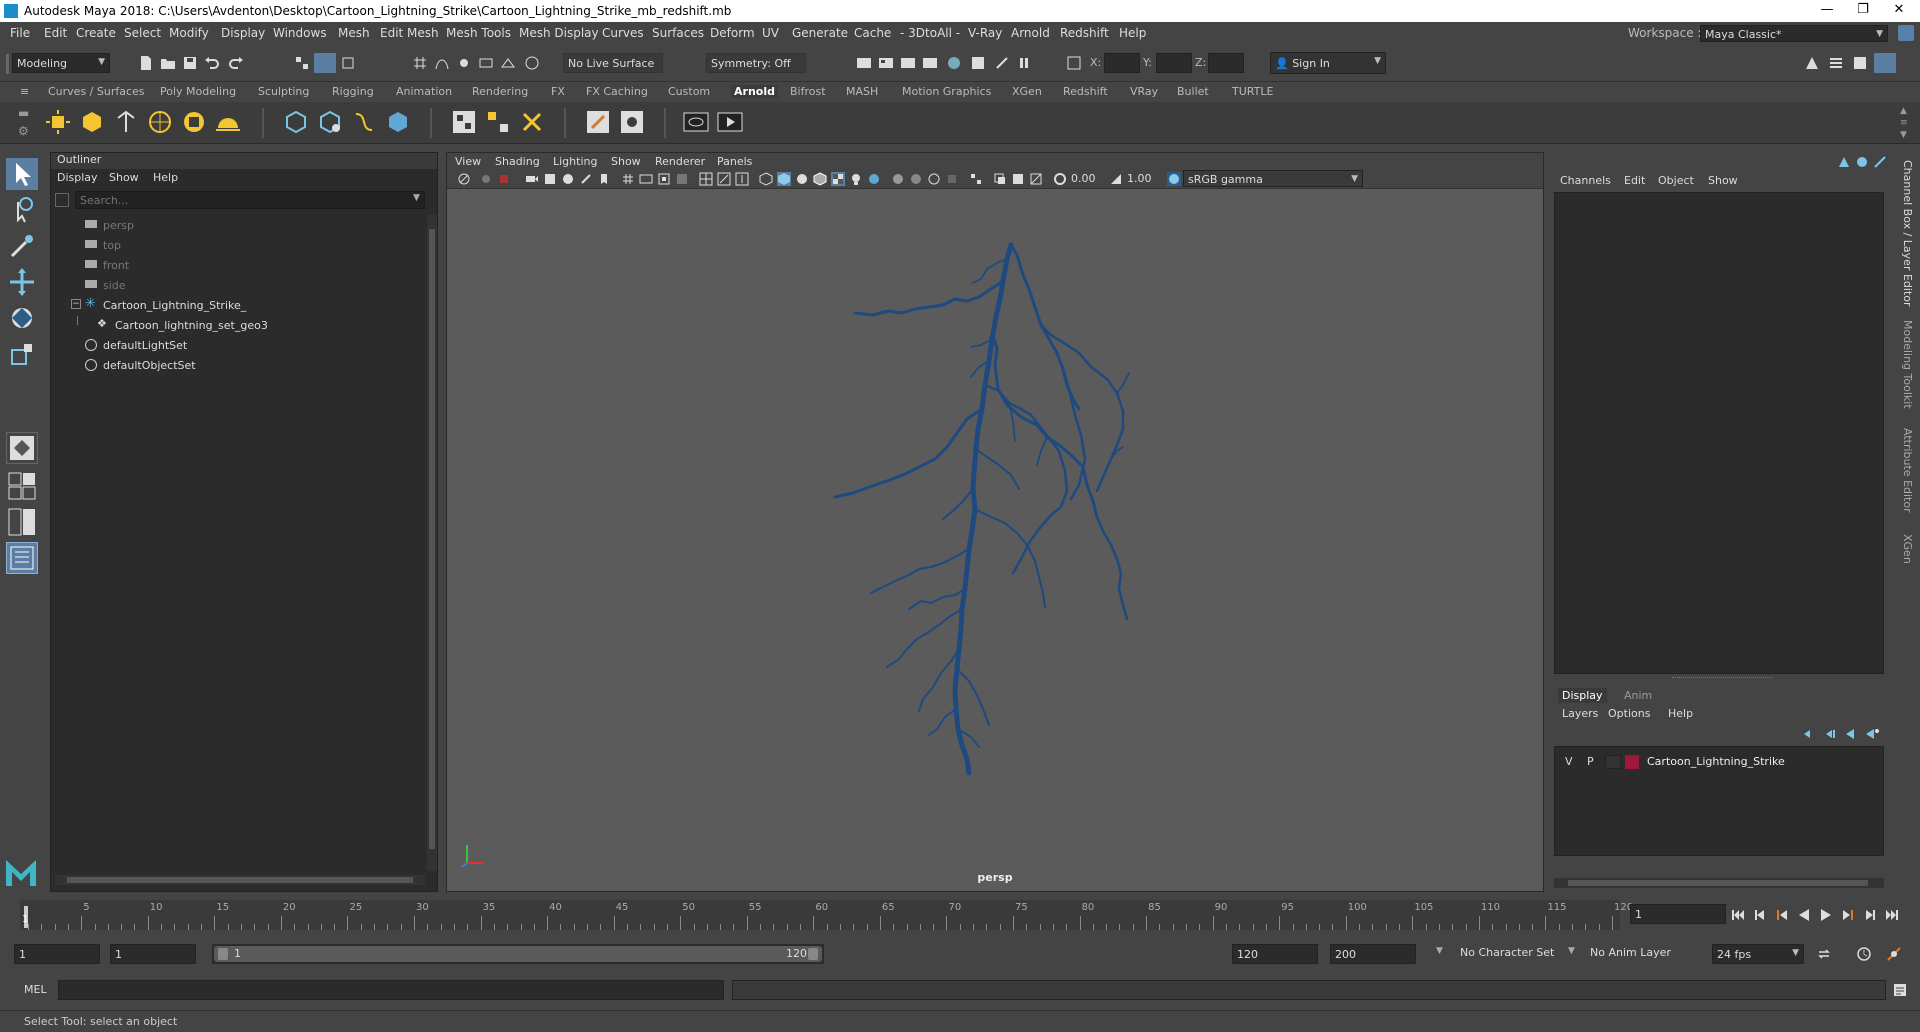 The image size is (1920, 1032). I want to click on layout-two-button, so click(22, 522).